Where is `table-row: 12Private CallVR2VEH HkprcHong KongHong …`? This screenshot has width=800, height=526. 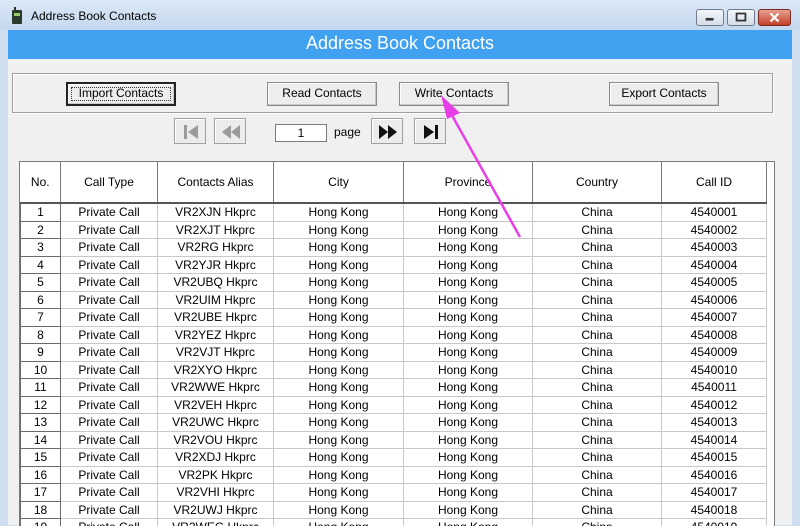
table-row: 12Private CallVR2VEH HkprcHong KongHong … is located at coordinates (394, 405).